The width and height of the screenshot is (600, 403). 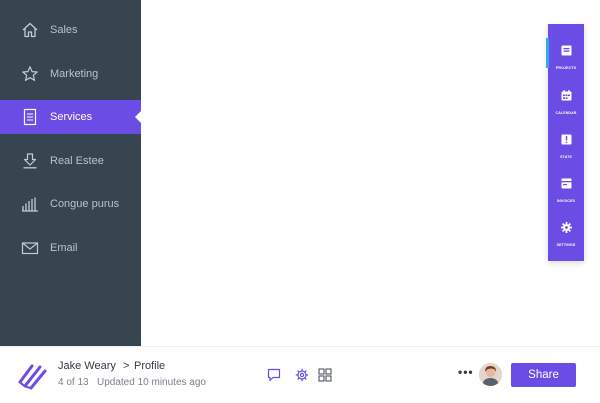 What do you see at coordinates (30, 161) in the screenshot?
I see `download-icon` at bounding box center [30, 161].